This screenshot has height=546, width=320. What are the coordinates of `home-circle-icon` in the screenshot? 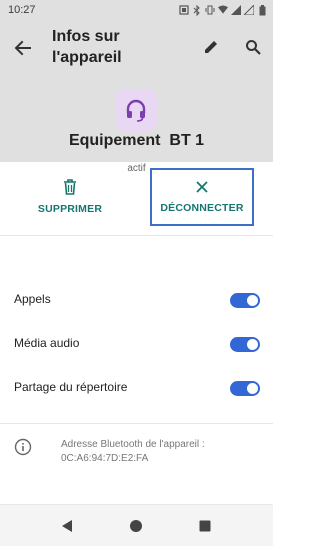 It's located at (136, 526).